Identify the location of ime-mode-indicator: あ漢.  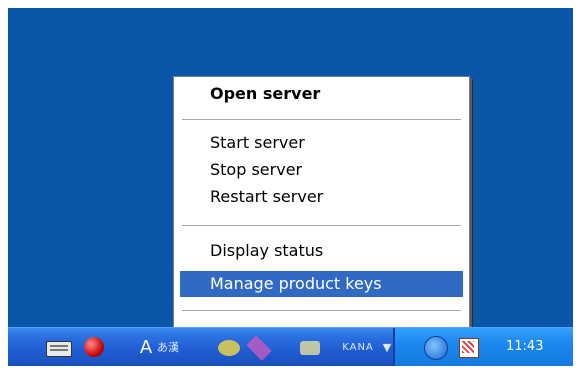
(168, 347).